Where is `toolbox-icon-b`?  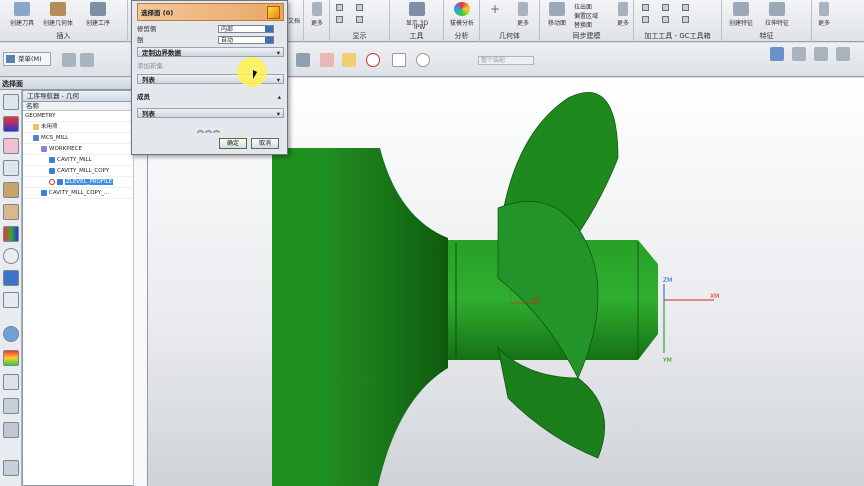
toolbox-icon-b is located at coordinates (666, 7).